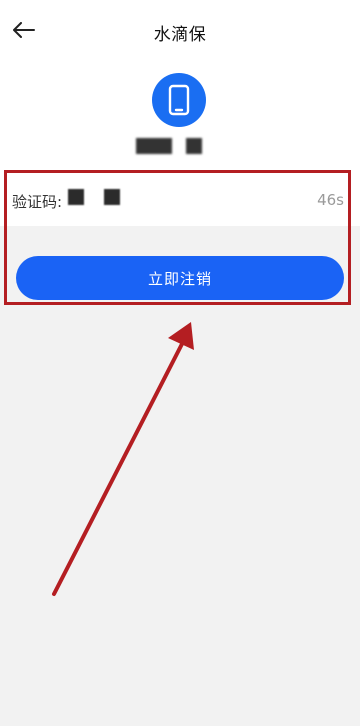 The height and width of the screenshot is (726, 360). I want to click on resend-countdown: 46s, so click(330, 200).